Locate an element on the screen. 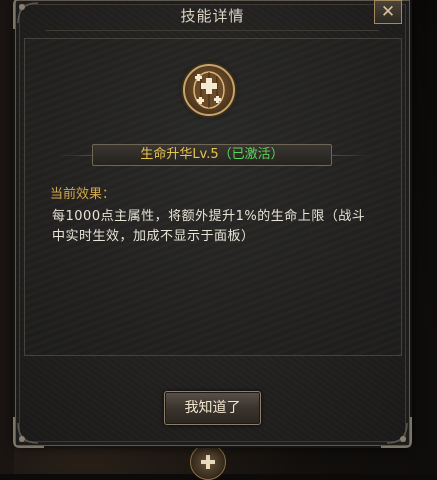  skill-status: （已激活） is located at coordinates (251, 154).